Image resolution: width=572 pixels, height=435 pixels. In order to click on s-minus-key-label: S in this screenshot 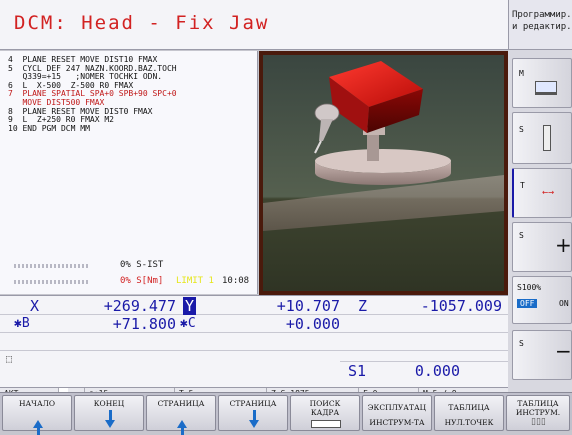, I will do `click(521, 343)`.